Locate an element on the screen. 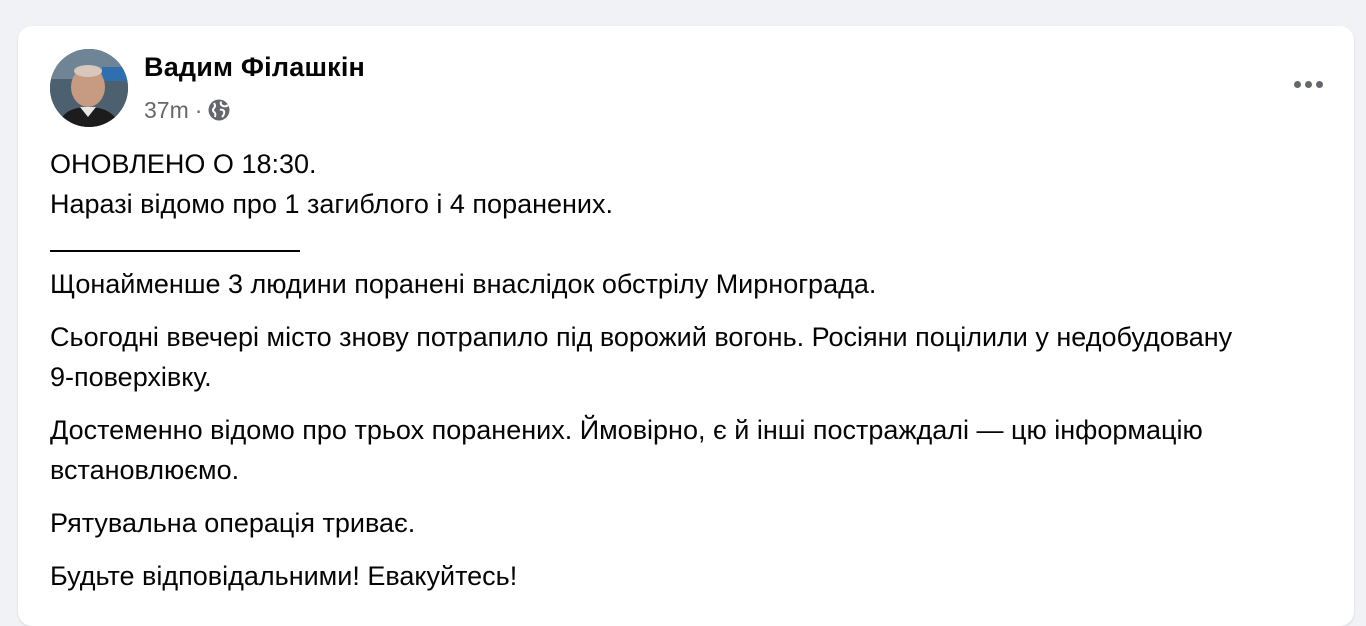 The image size is (1366, 626). author-avatar is located at coordinates (89, 88).